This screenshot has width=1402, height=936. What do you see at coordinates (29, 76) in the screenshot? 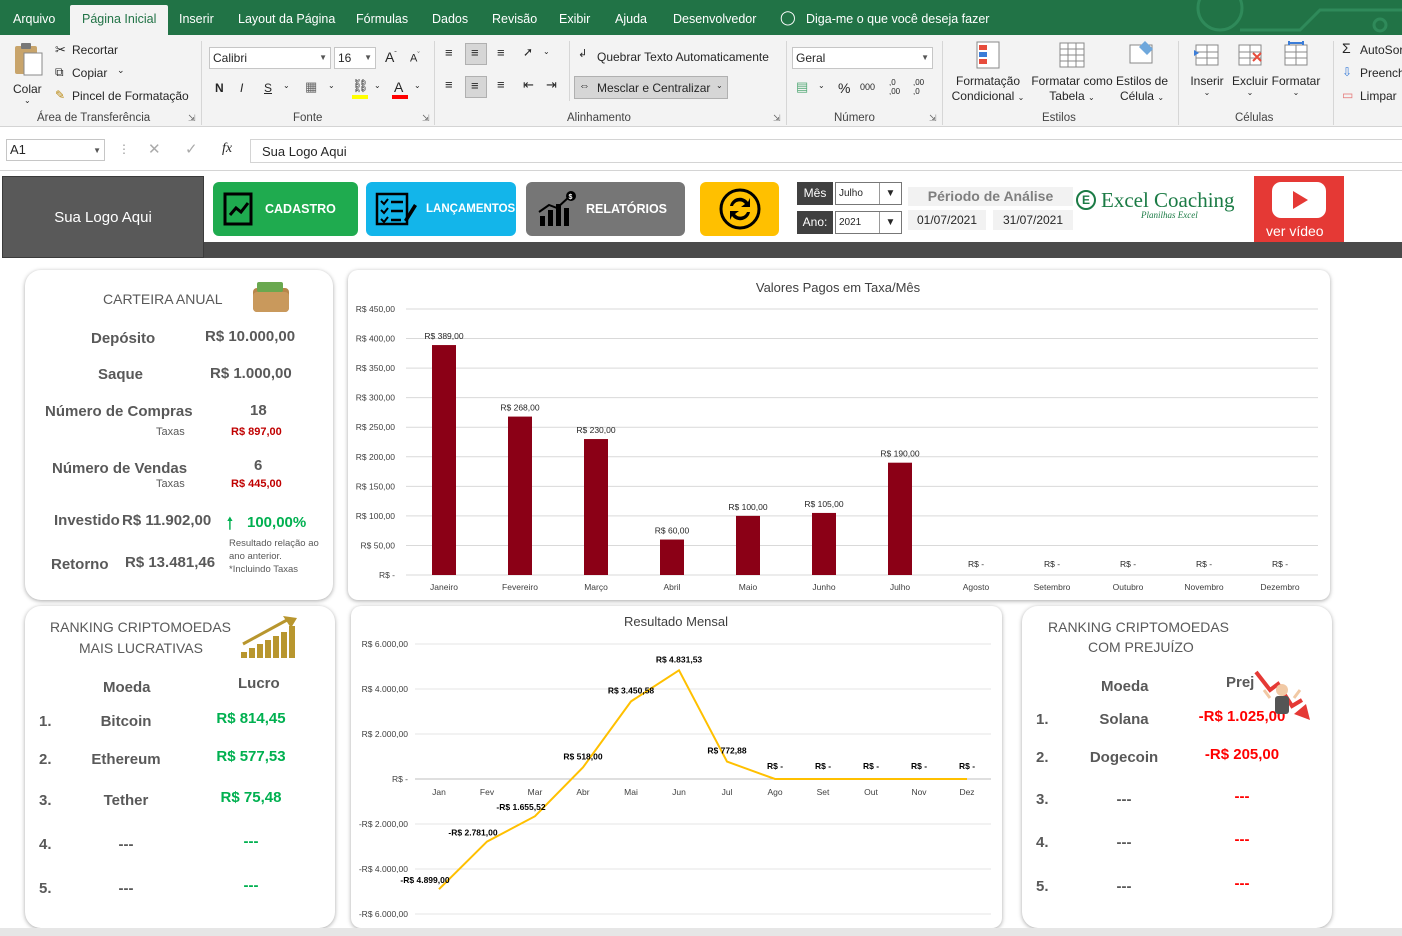
I see `paste-button: Colar ⌄` at bounding box center [29, 76].